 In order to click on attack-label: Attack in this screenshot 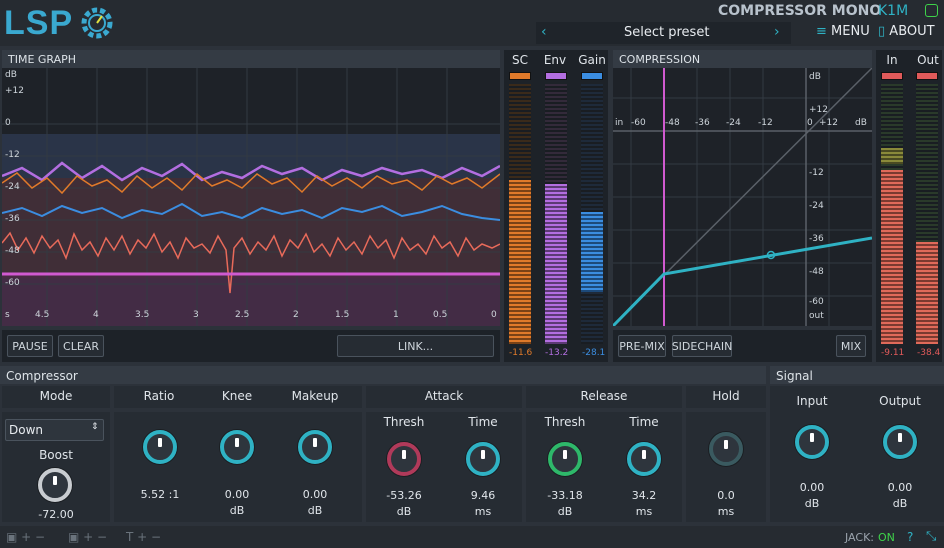, I will do `click(444, 396)`.